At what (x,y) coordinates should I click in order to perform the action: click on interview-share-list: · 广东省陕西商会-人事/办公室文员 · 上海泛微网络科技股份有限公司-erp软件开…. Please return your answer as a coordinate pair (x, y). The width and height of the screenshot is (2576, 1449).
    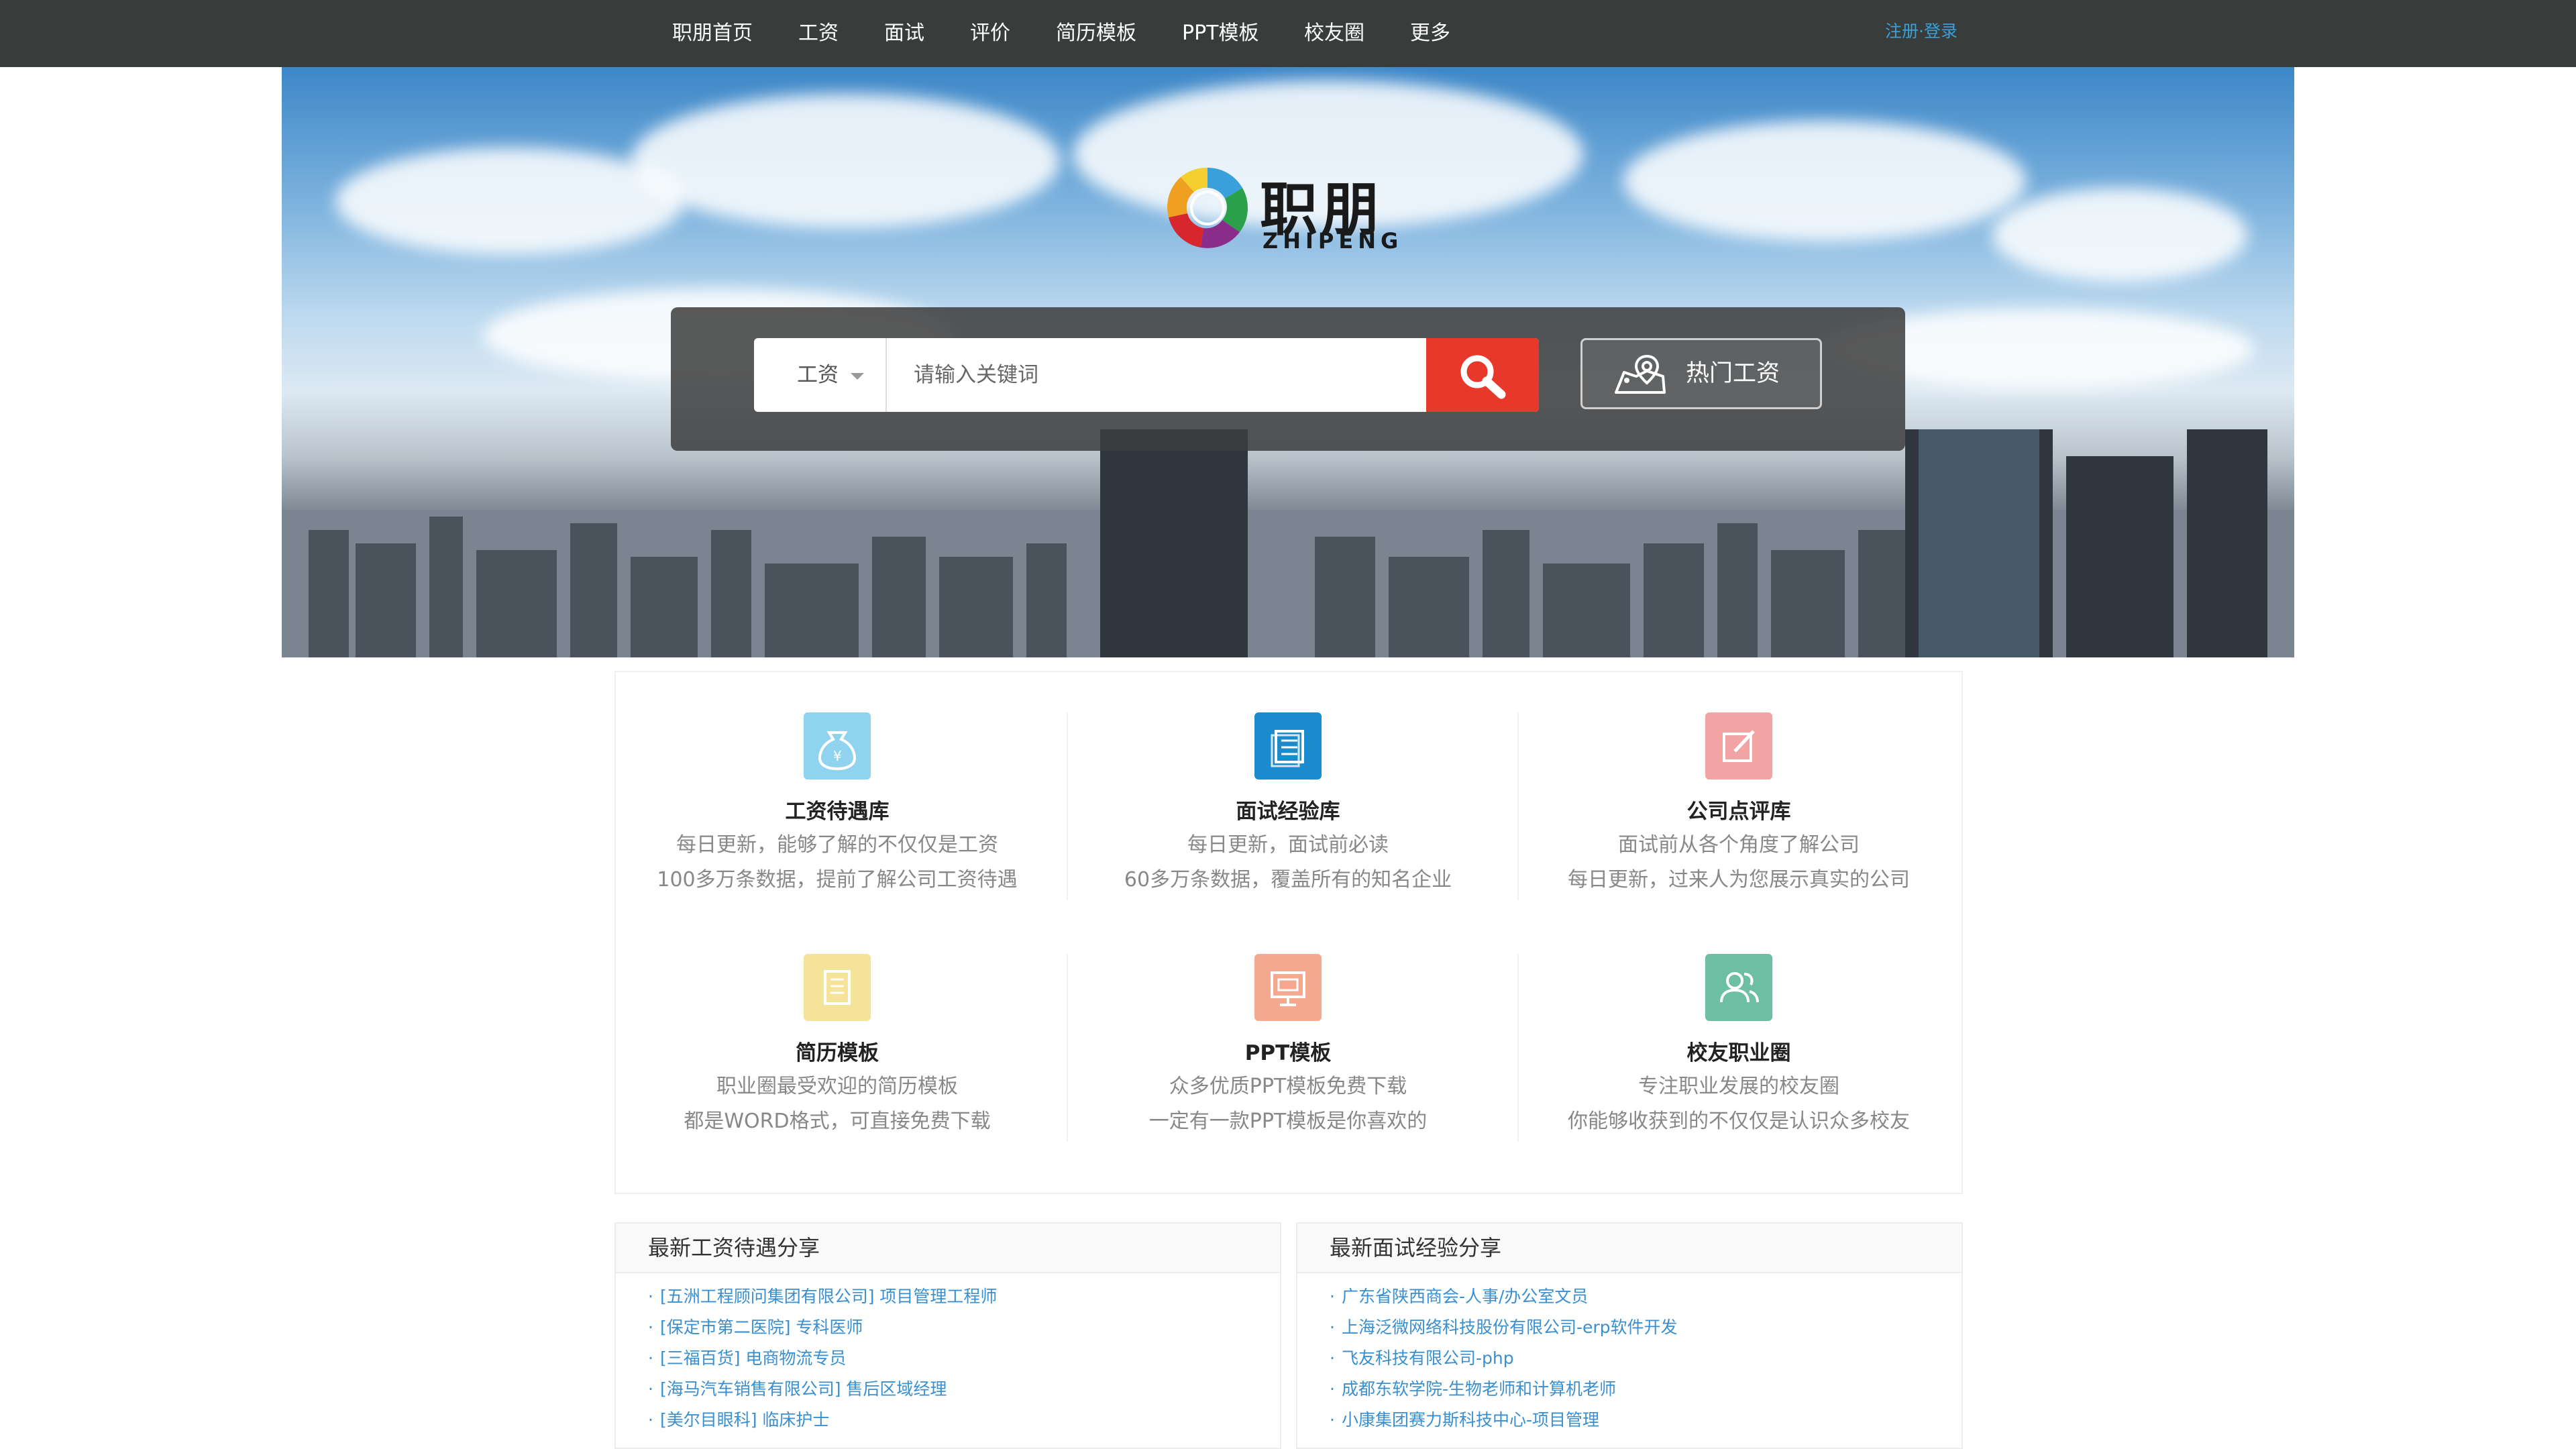
    Looking at the image, I should click on (1629, 1354).